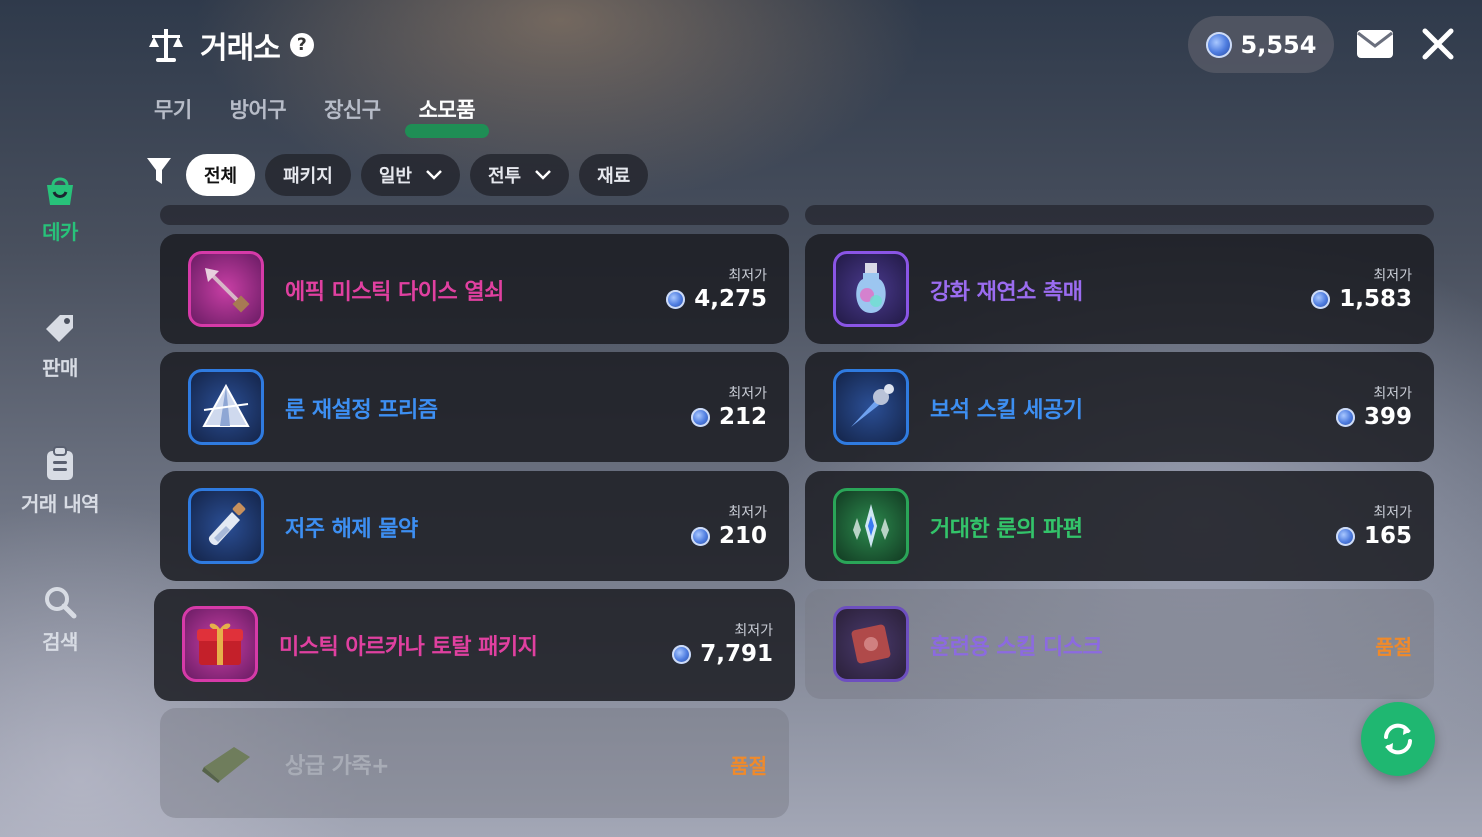 This screenshot has height=837, width=1482. What do you see at coordinates (361, 410) in the screenshot?
I see `item-name: 룬 재설정 프리즘` at bounding box center [361, 410].